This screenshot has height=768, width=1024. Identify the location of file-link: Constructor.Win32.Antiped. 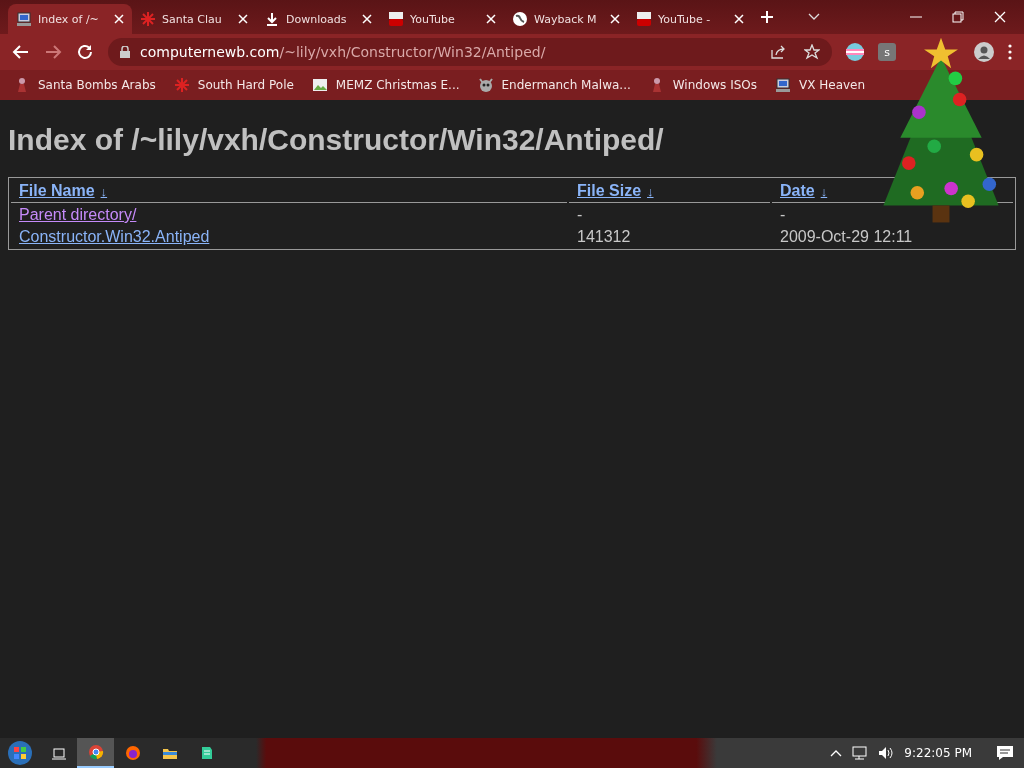
(114, 236).